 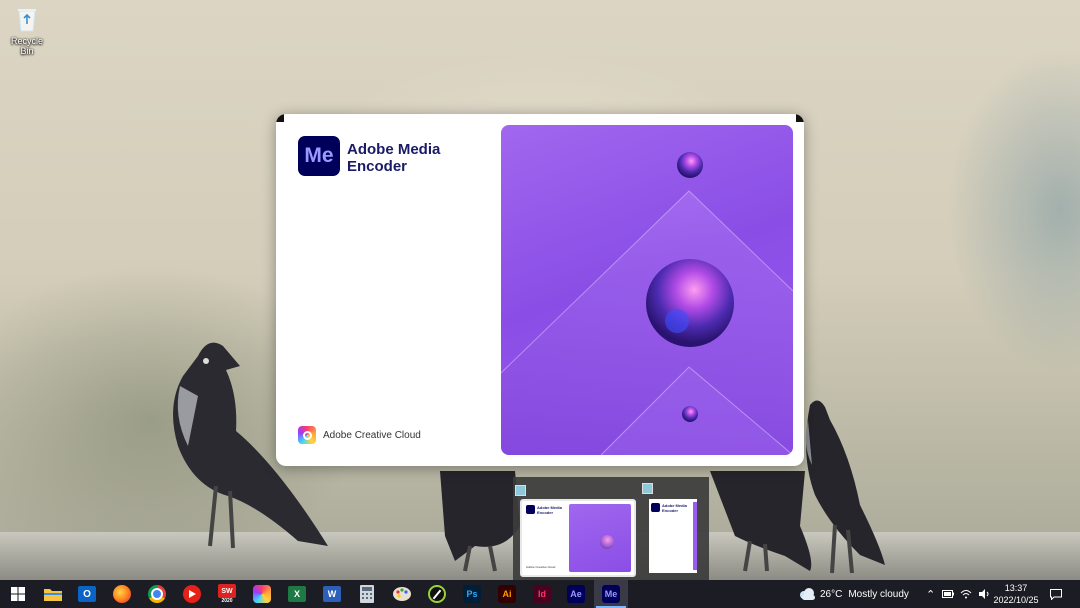 What do you see at coordinates (53, 594) in the screenshot?
I see `file-explorer-icon` at bounding box center [53, 594].